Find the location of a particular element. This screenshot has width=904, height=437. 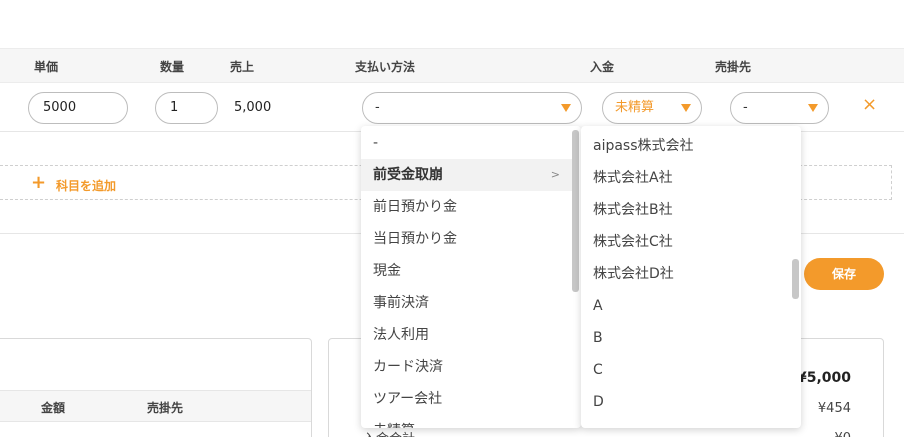

summary-total: ¥5,000 is located at coordinates (823, 378).